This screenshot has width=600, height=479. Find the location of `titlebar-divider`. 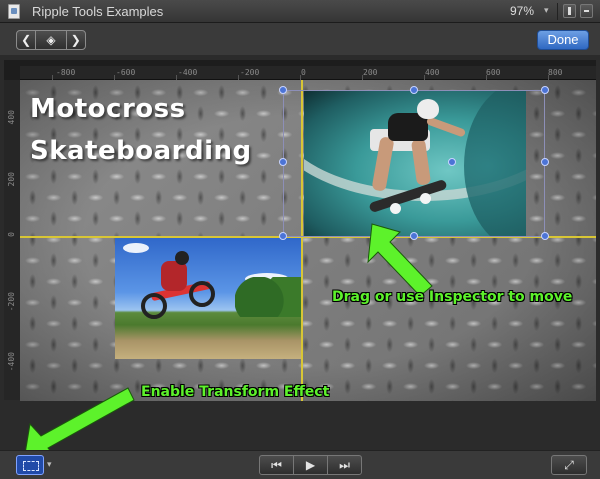

titlebar-divider is located at coordinates (557, 11).